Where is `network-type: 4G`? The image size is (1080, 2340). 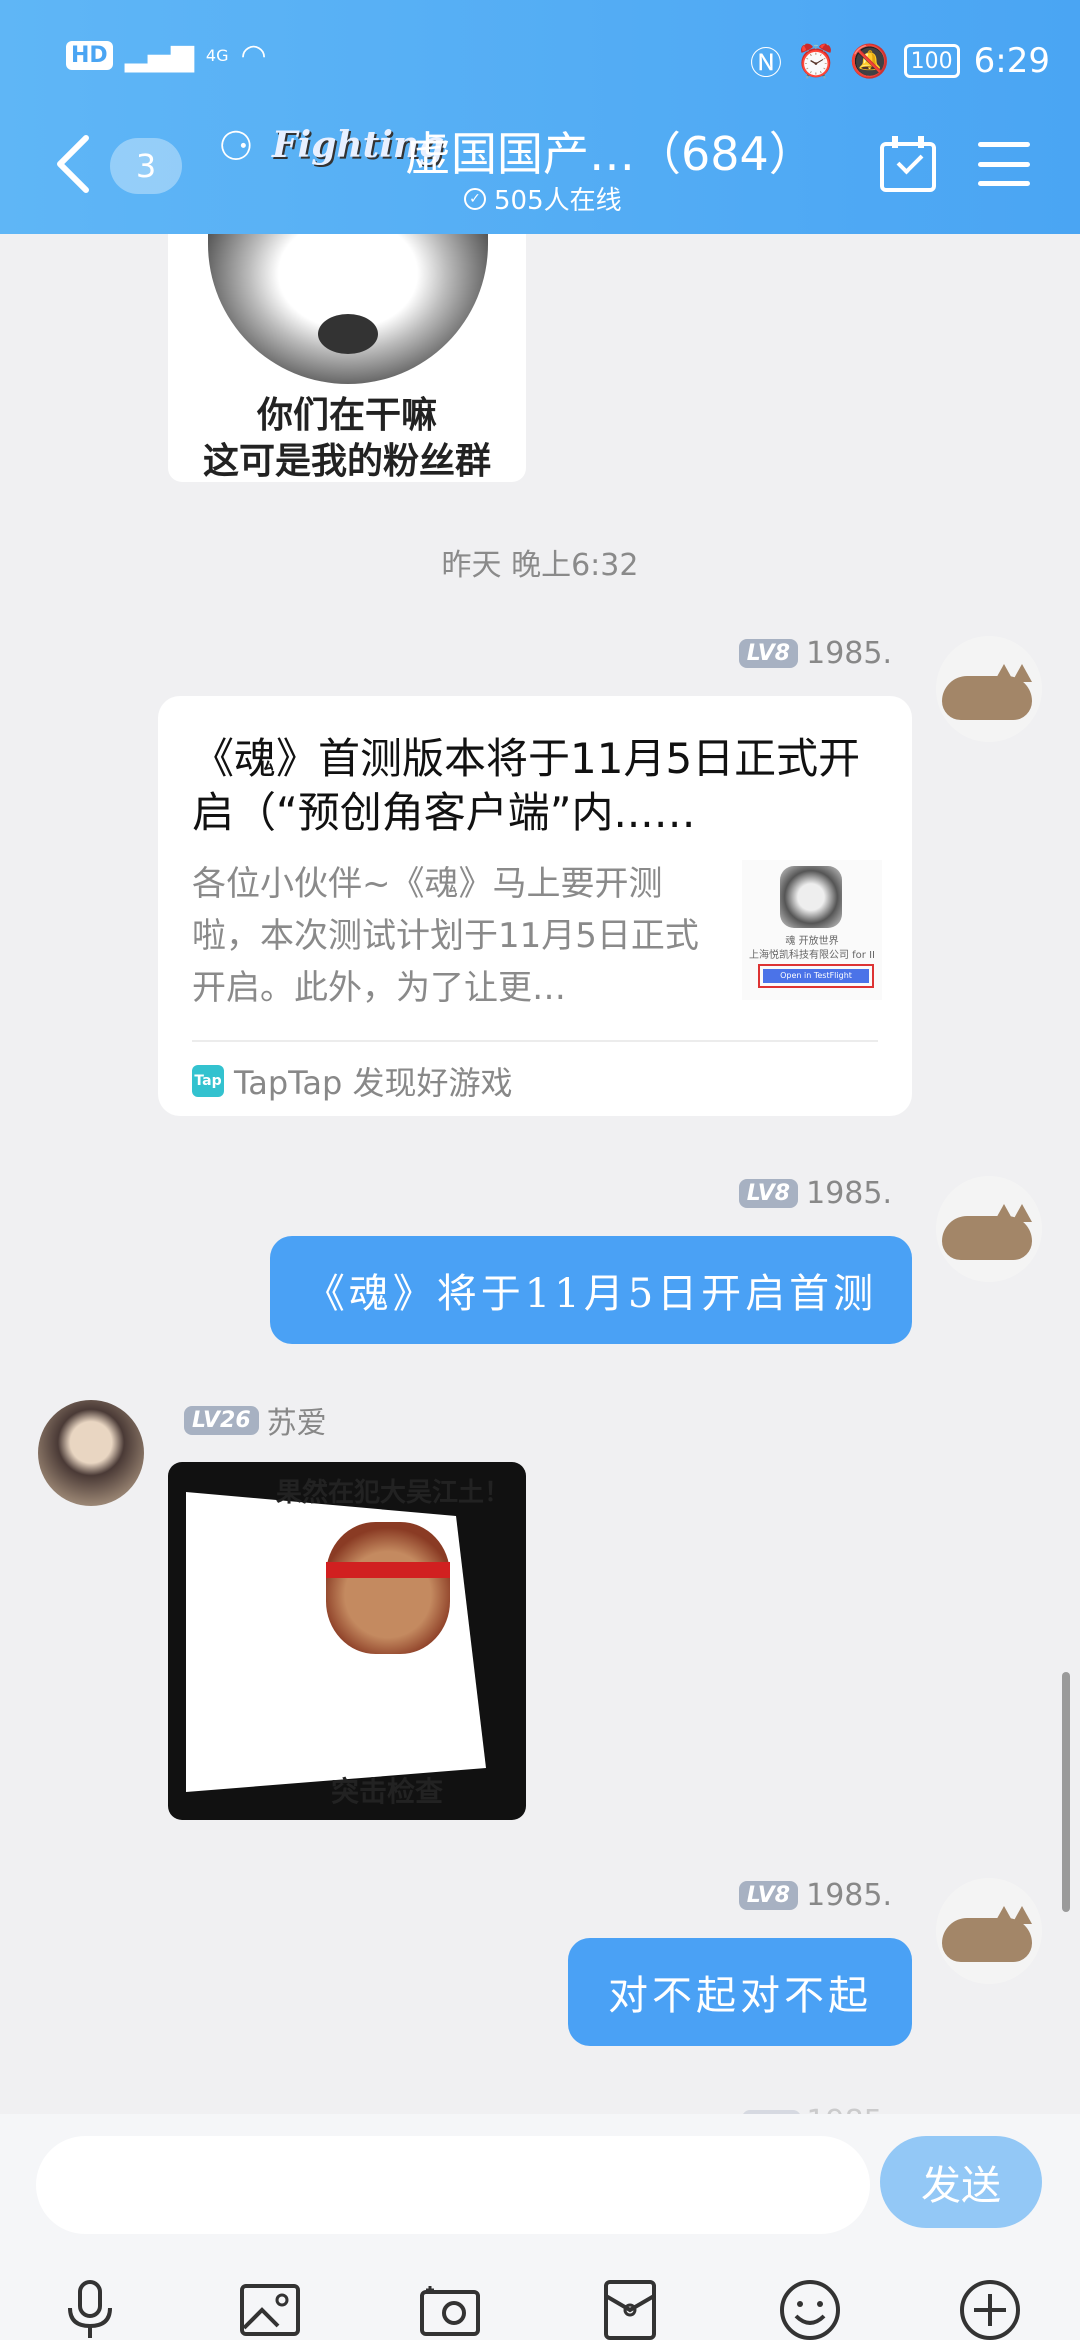 network-type: 4G is located at coordinates (217, 55).